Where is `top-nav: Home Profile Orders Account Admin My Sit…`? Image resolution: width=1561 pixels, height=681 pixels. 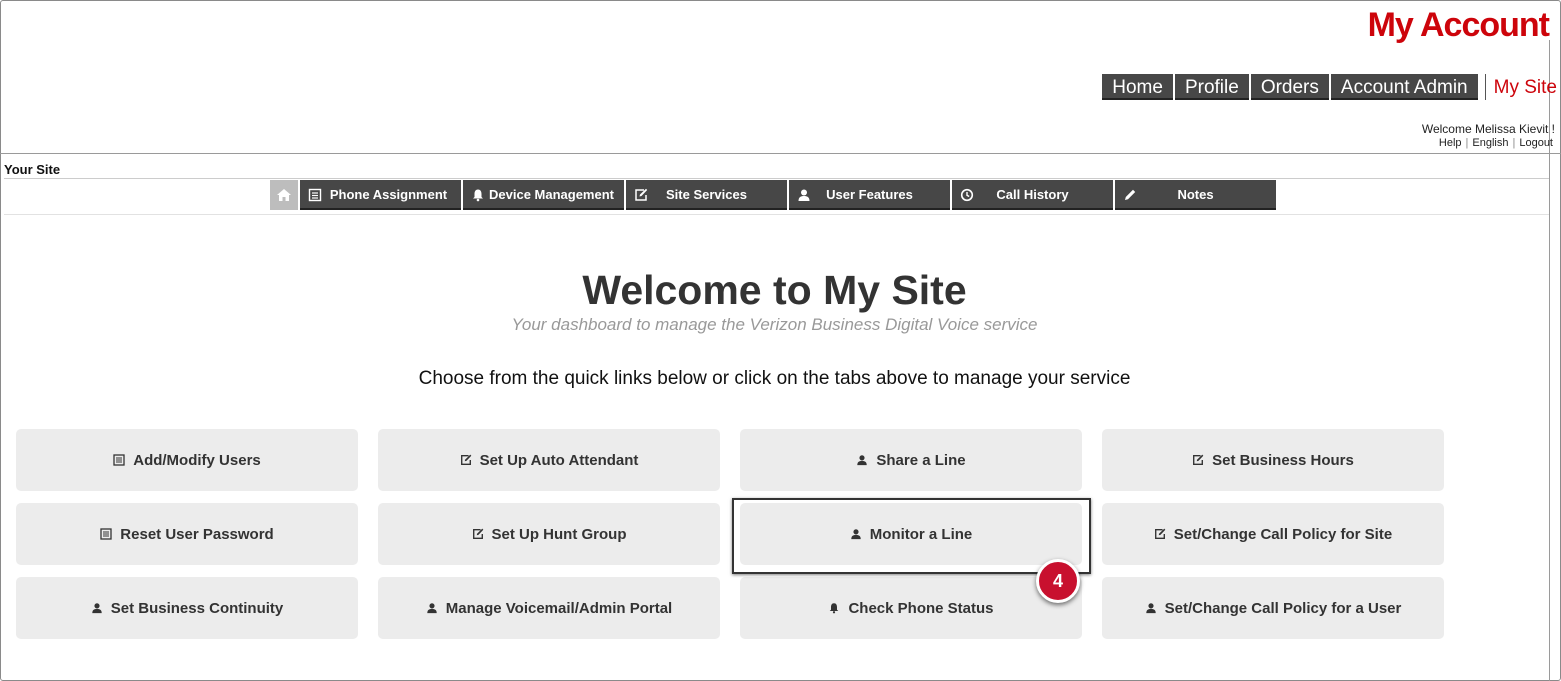
top-nav: Home Profile Orders Account Admin My Sit… is located at coordinates (1328, 87).